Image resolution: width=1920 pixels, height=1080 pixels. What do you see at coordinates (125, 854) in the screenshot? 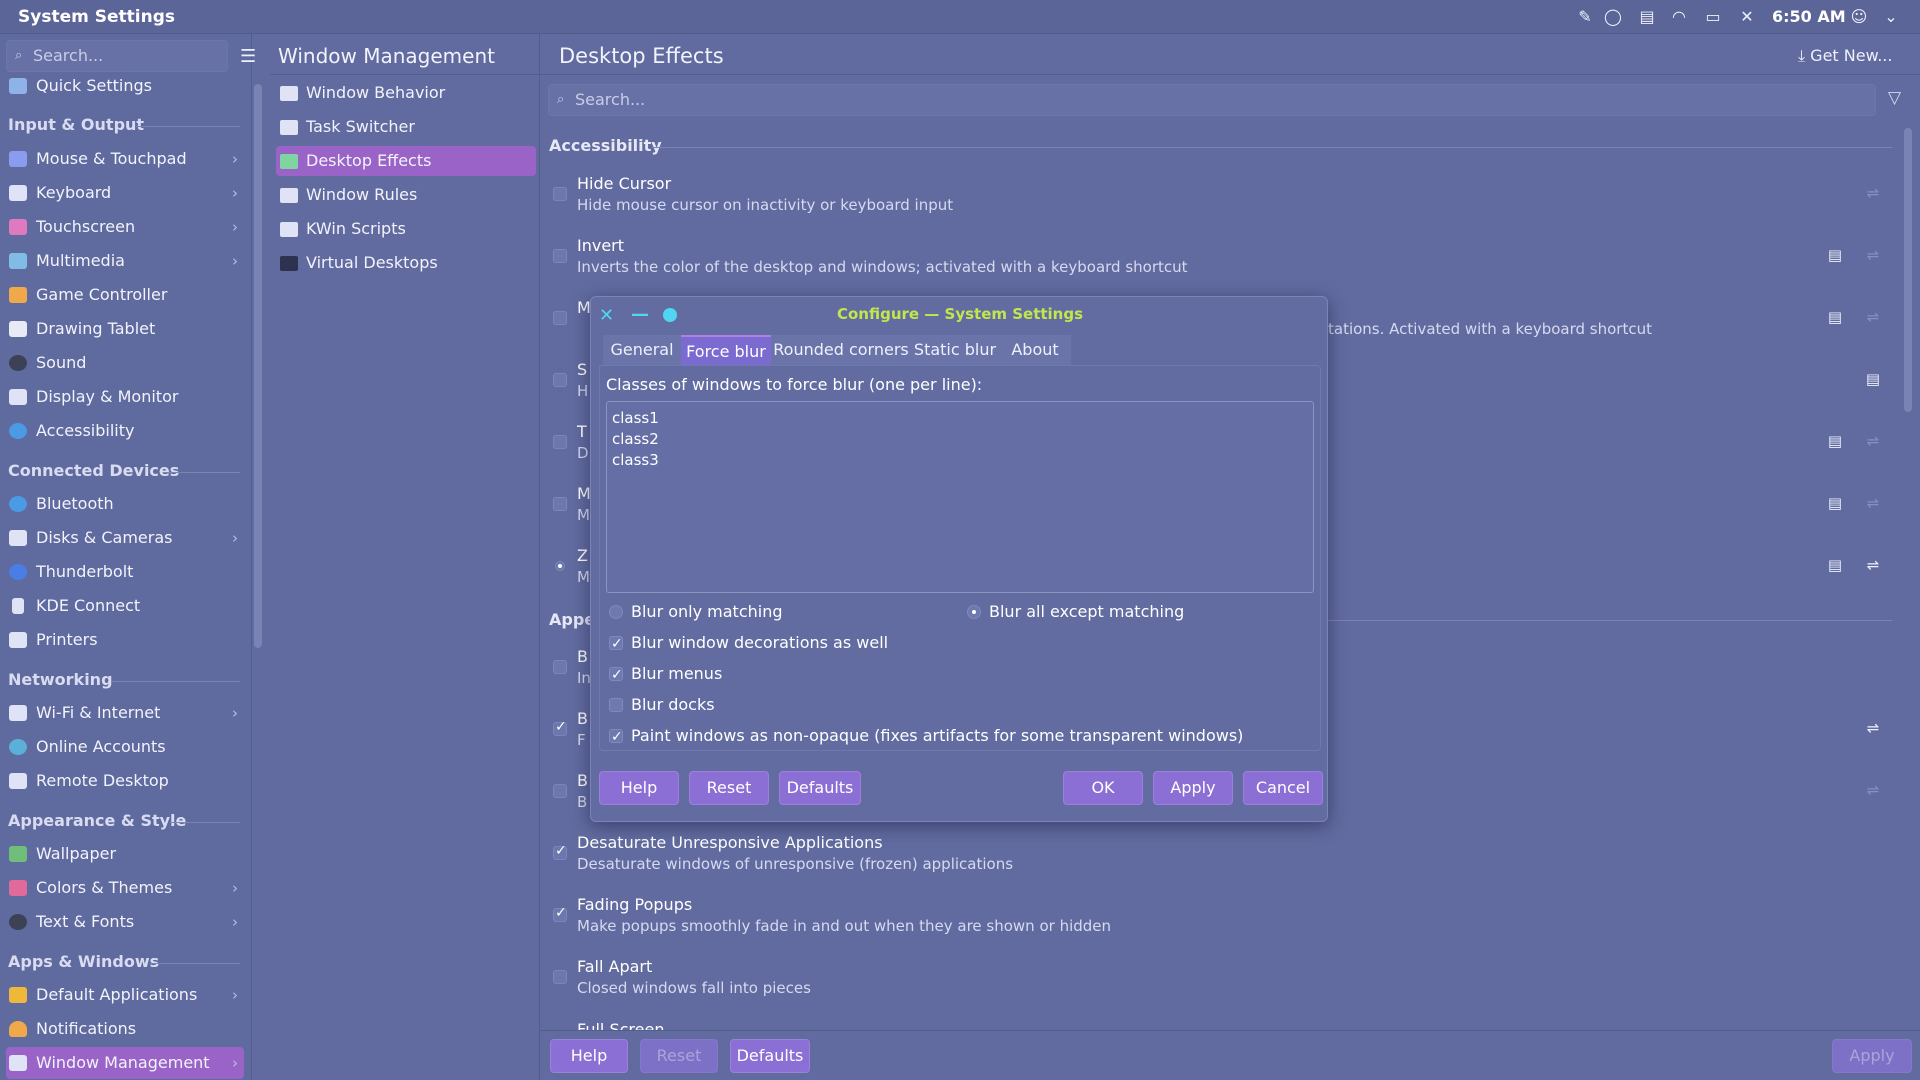
I see `sidebar-item-wallpaper: Wallpaper` at bounding box center [125, 854].